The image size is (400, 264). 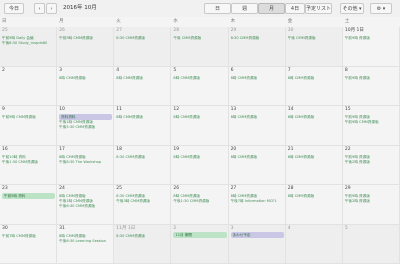 I want to click on day-number: 21, so click(x=291, y=150).